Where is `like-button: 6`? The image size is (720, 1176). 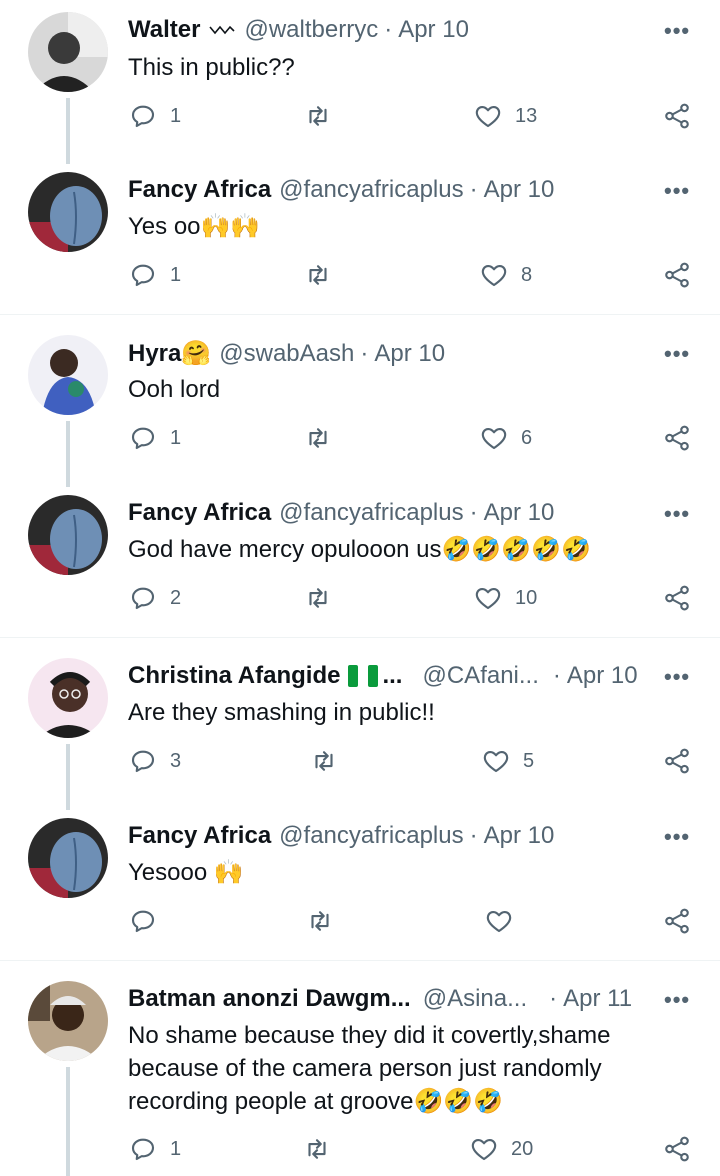 like-button: 6 is located at coordinates (505, 438).